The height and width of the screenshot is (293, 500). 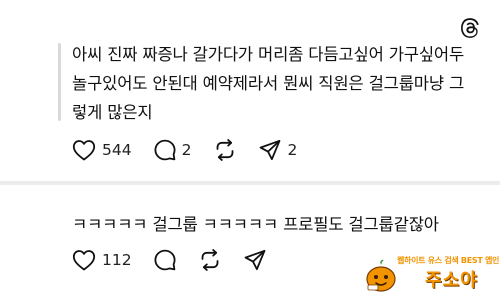 I want to click on comment-button: 2, so click(x=173, y=150).